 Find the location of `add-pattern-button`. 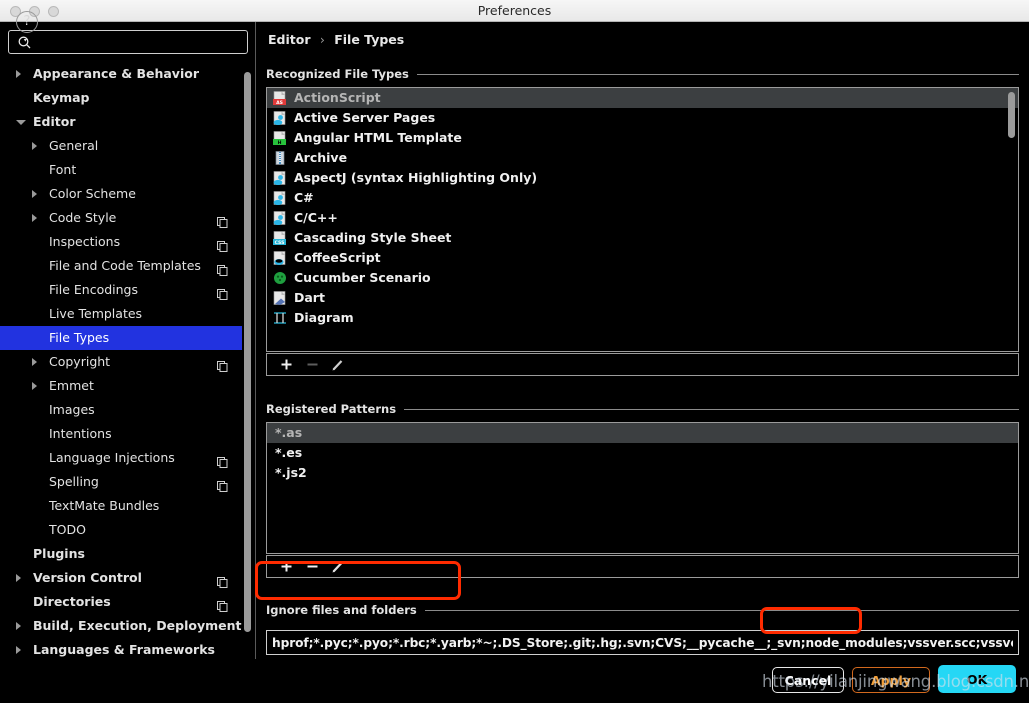

add-pattern-button is located at coordinates (286, 567).